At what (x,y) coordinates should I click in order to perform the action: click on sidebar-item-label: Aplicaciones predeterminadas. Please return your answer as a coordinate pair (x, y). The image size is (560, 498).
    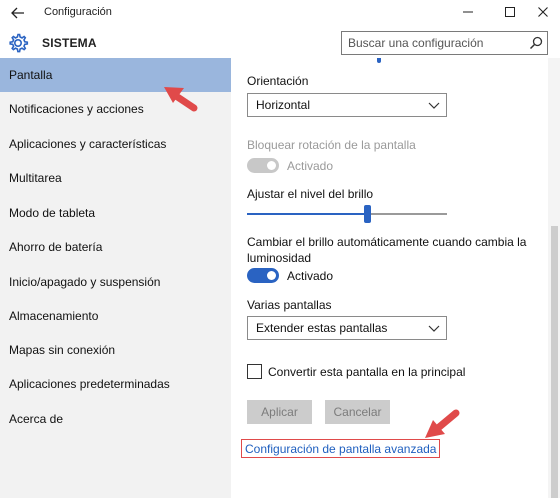
    Looking at the image, I should click on (89, 384).